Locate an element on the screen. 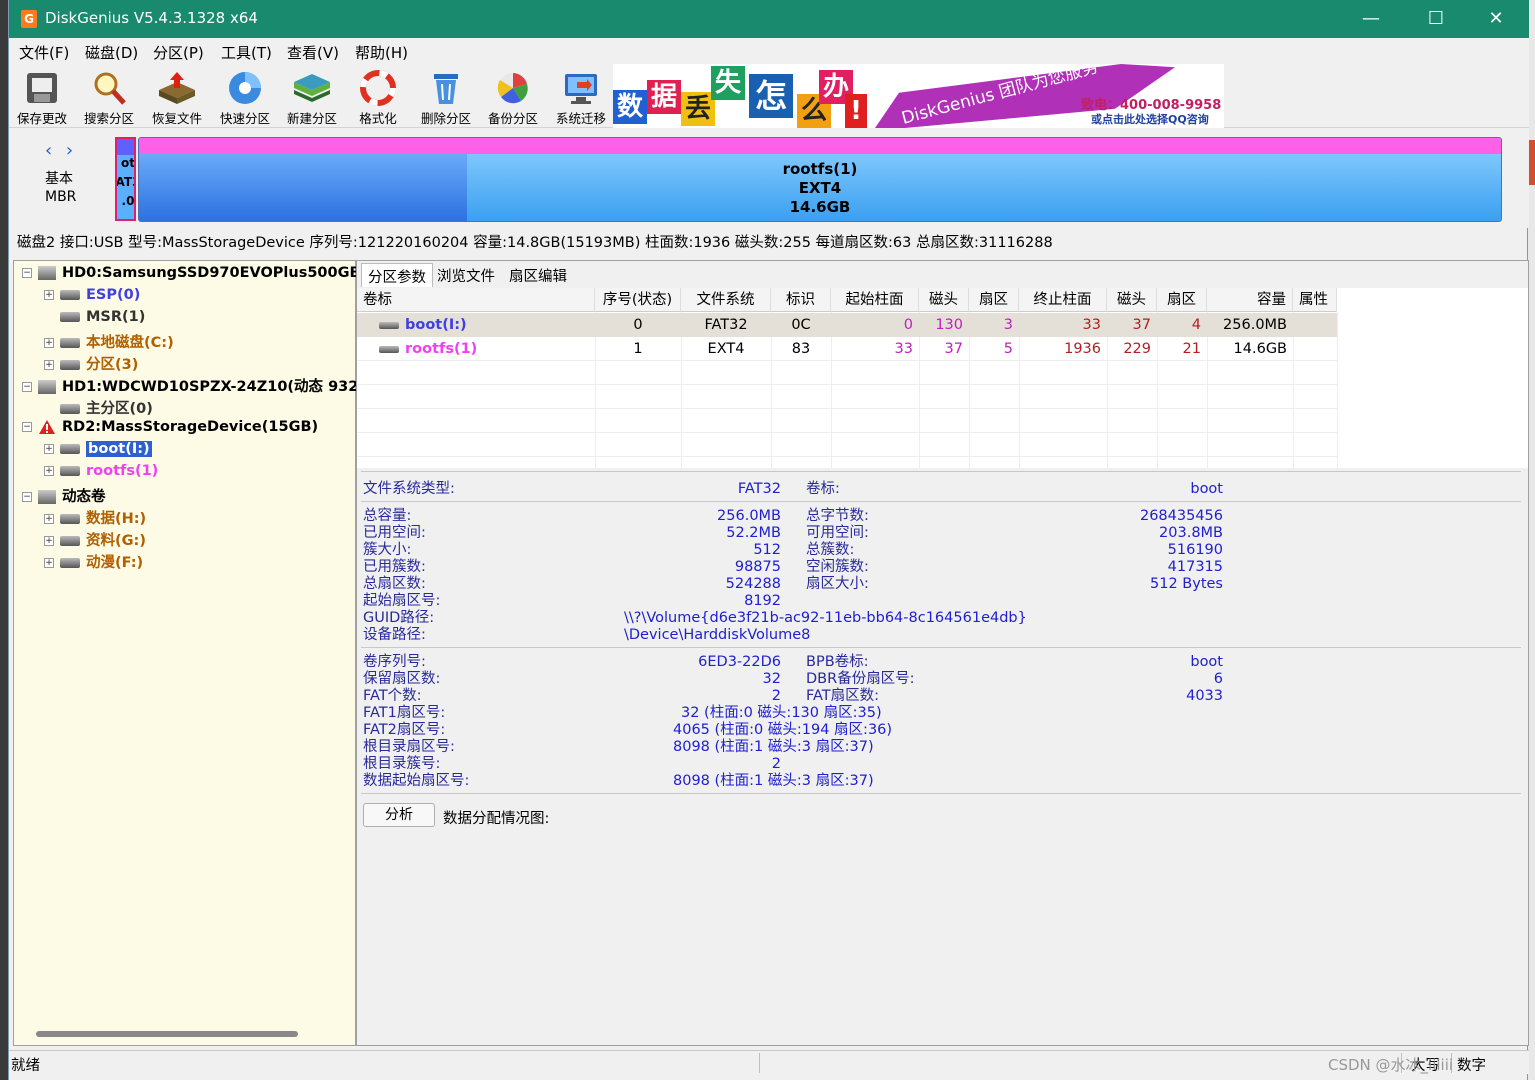 The width and height of the screenshot is (1535, 1080). maximize-button: ☐ is located at coordinates (1436, 19).